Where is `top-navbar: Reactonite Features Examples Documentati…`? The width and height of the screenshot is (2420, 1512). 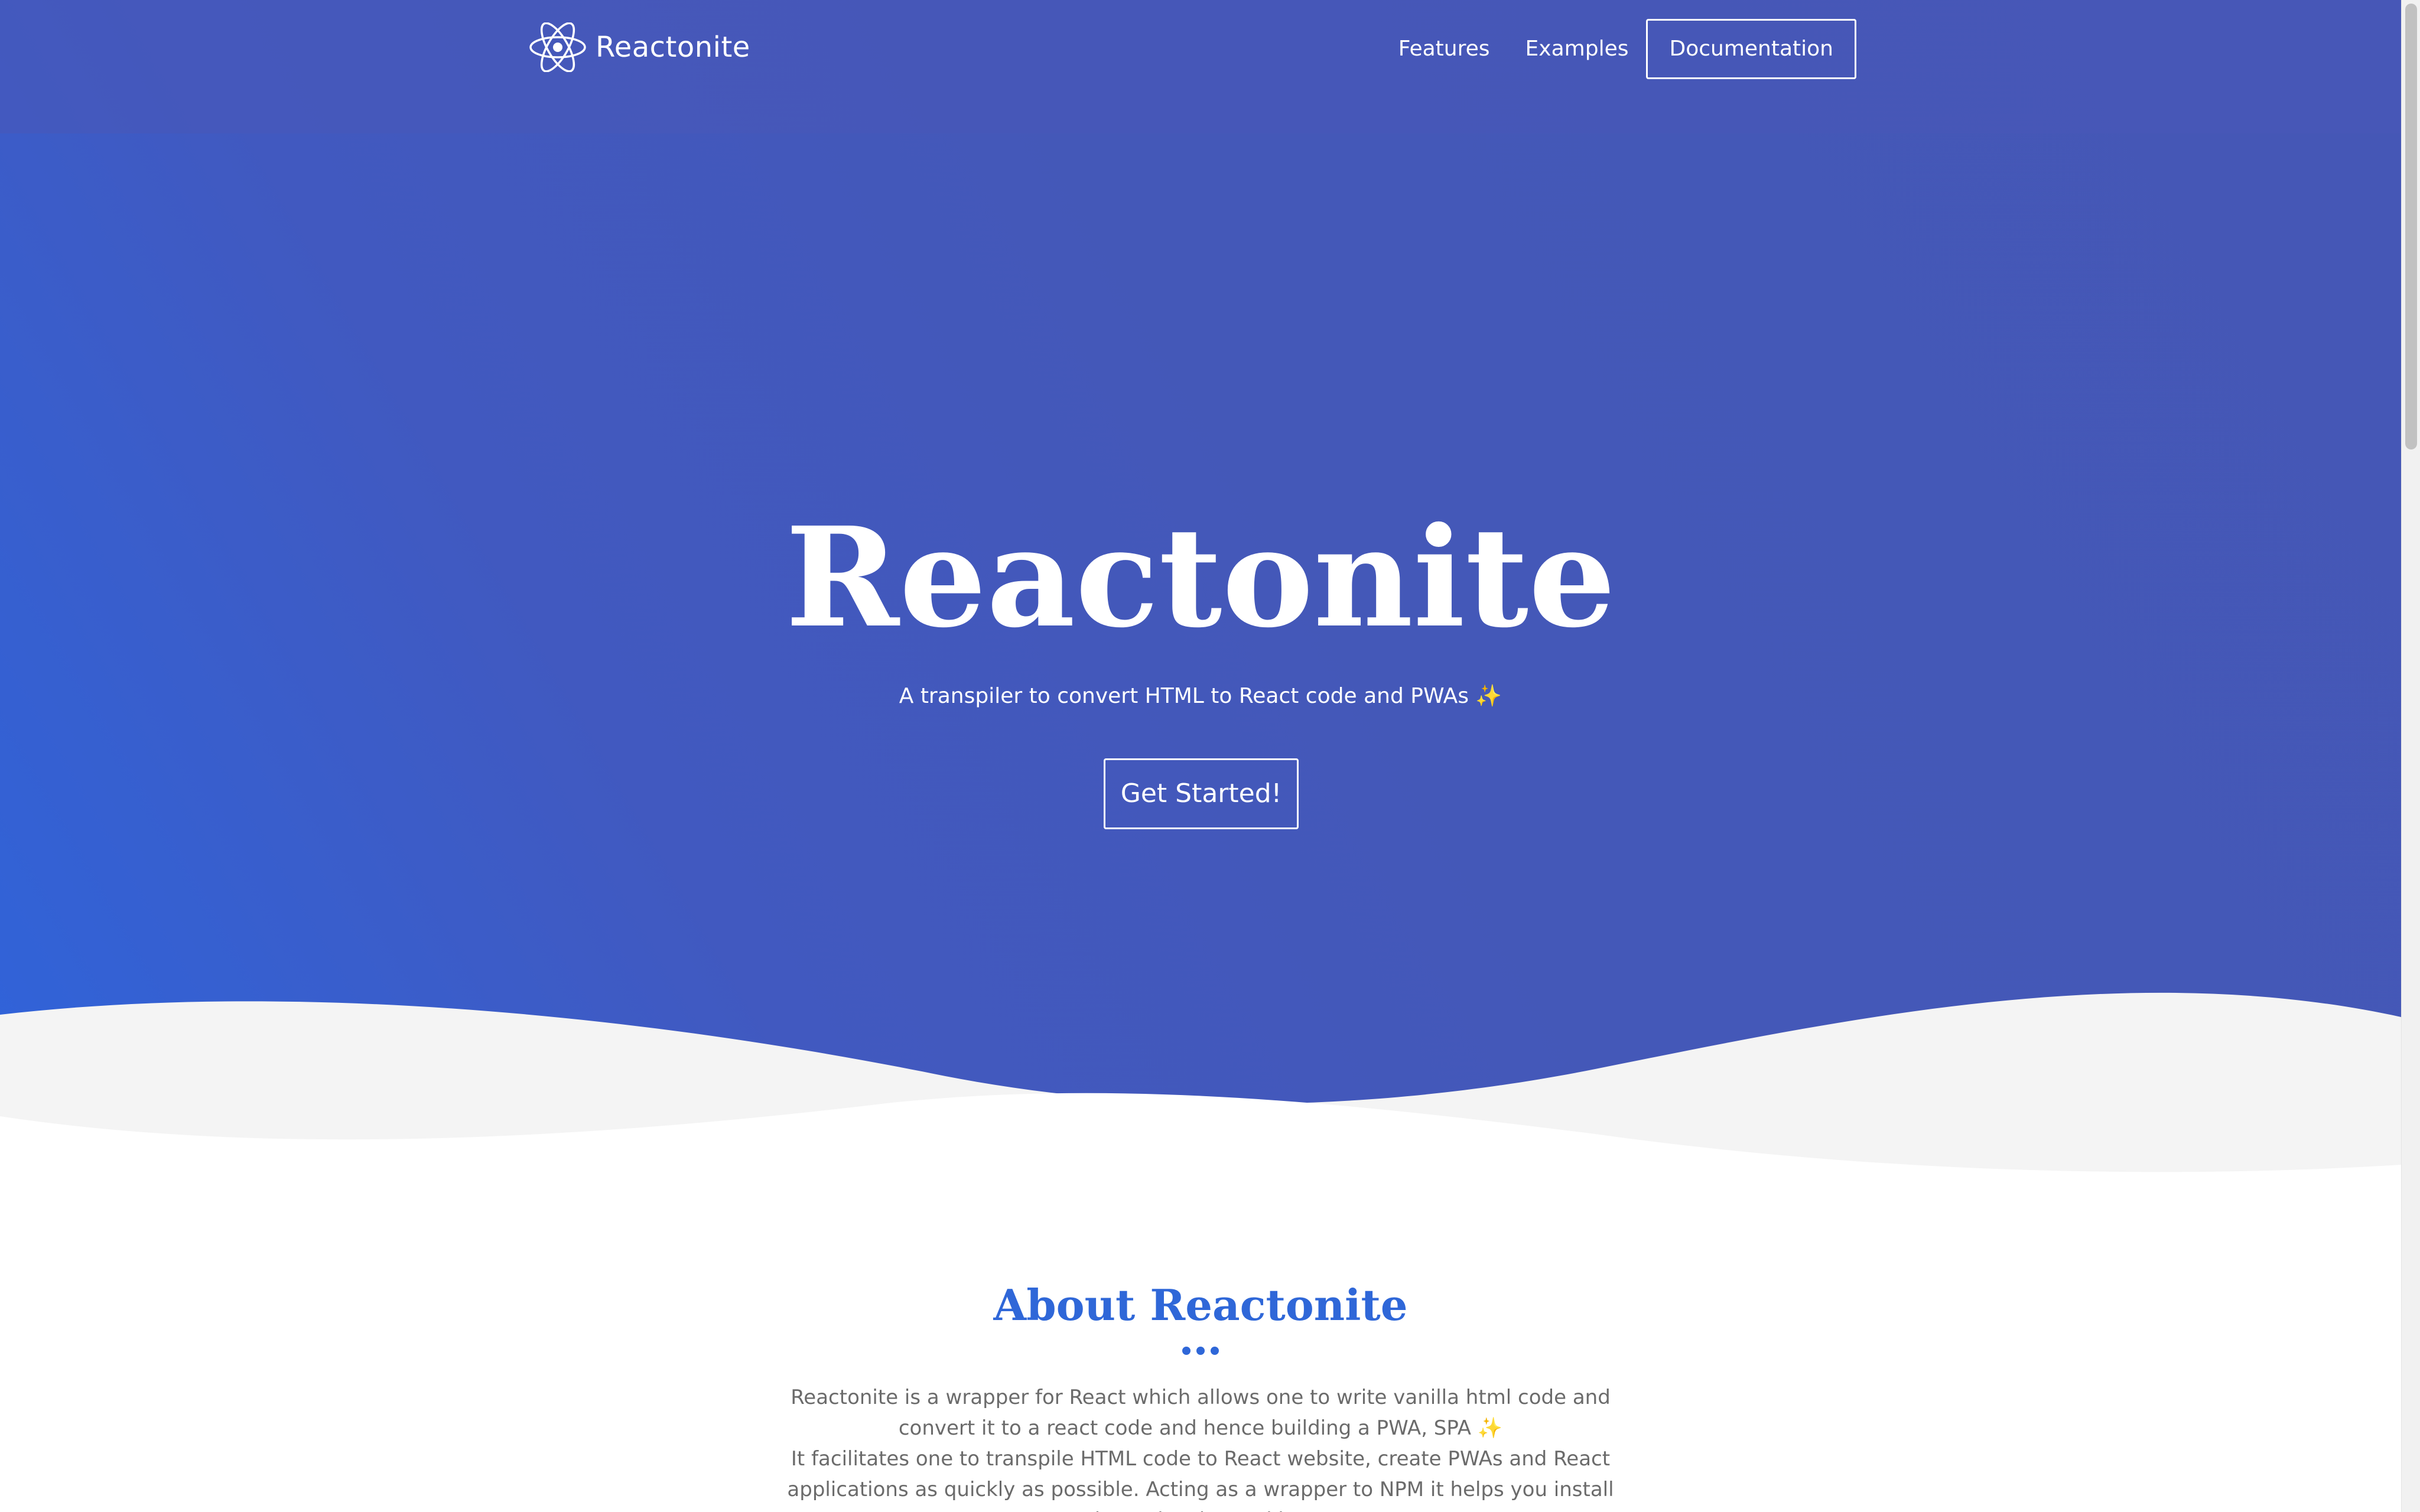
top-navbar: Reactonite Features Examples Documentati… is located at coordinates (1200, 66).